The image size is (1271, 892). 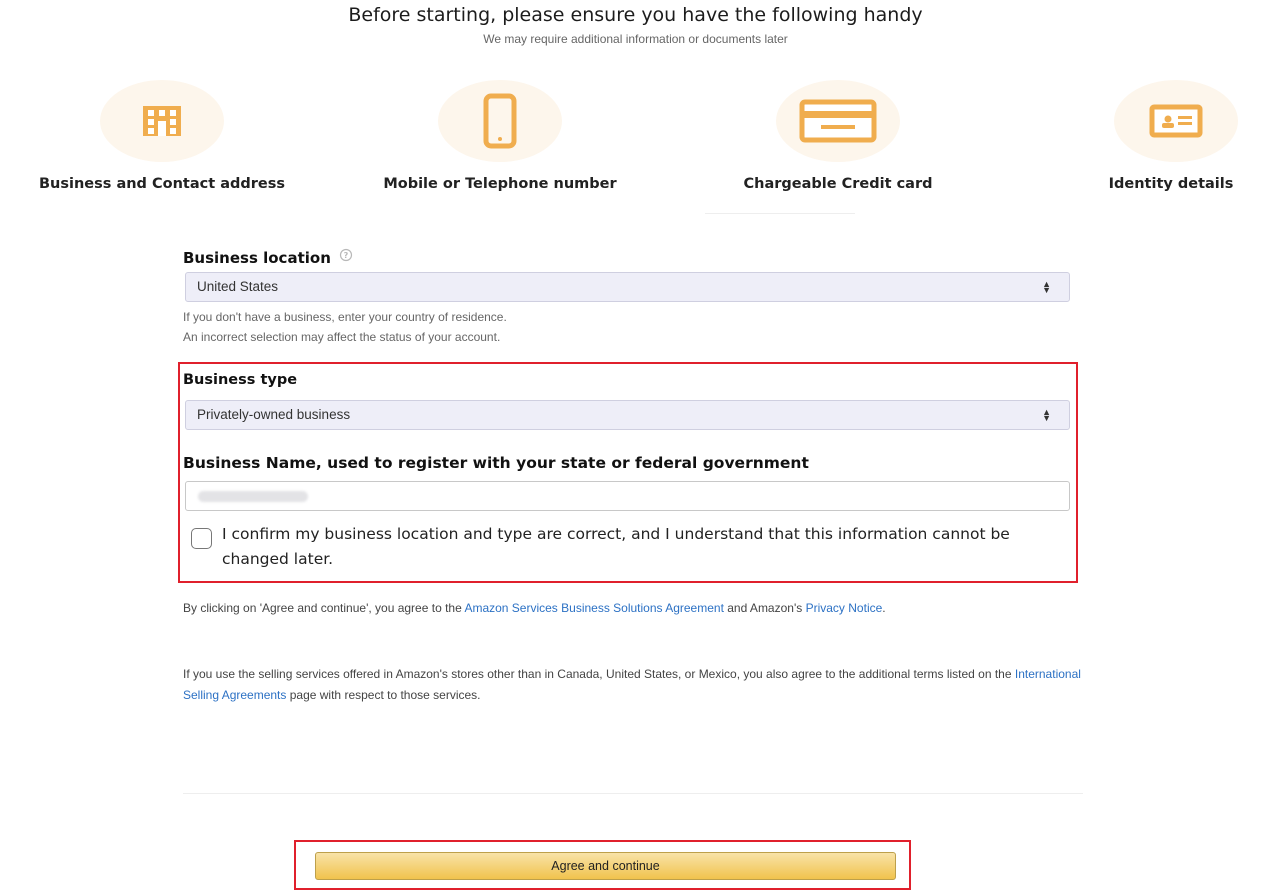 I want to click on business-location-select: United States ▲ ▼, so click(x=627, y=287).